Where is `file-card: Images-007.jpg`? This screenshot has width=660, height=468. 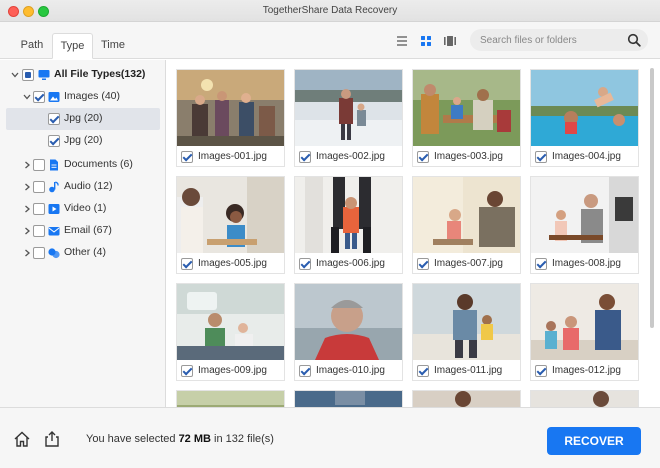
file-card: Images-007.jpg is located at coordinates (466, 225).